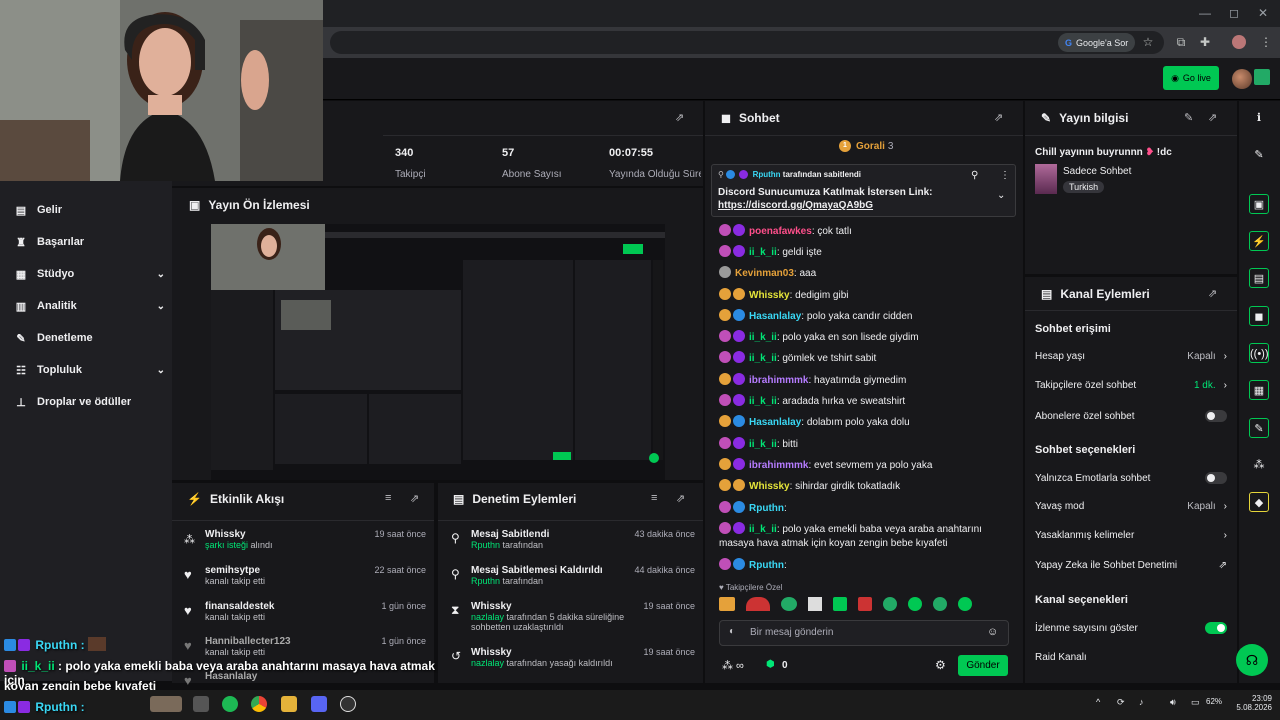 This screenshot has height=720, width=1280. What do you see at coordinates (1263, 13) in the screenshot?
I see `close-window-icon: ✕` at bounding box center [1263, 13].